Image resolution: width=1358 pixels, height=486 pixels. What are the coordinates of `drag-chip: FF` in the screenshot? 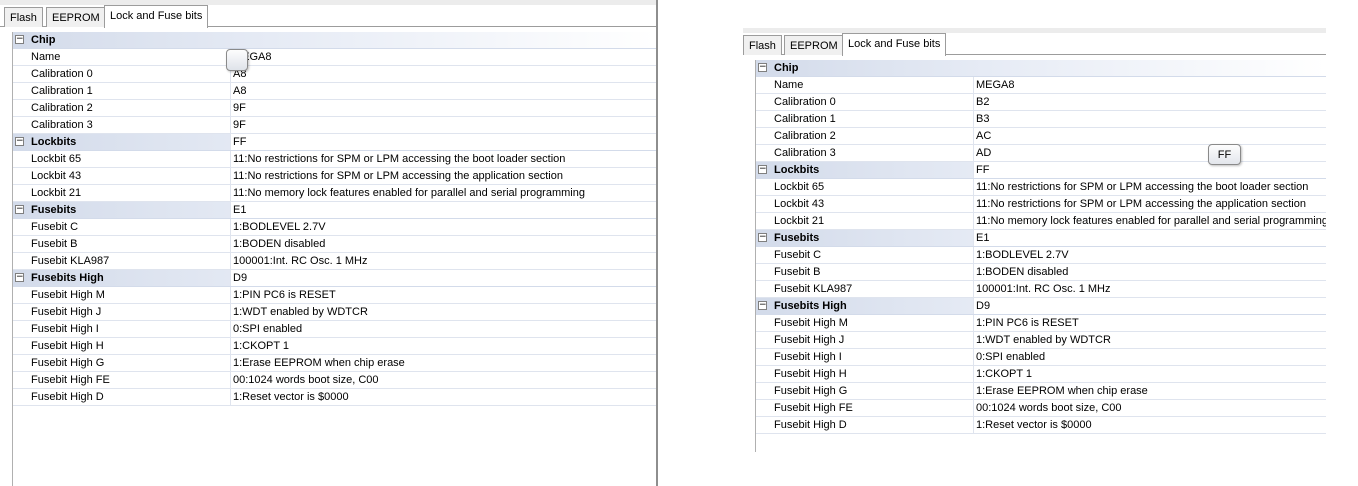 It's located at (1224, 154).